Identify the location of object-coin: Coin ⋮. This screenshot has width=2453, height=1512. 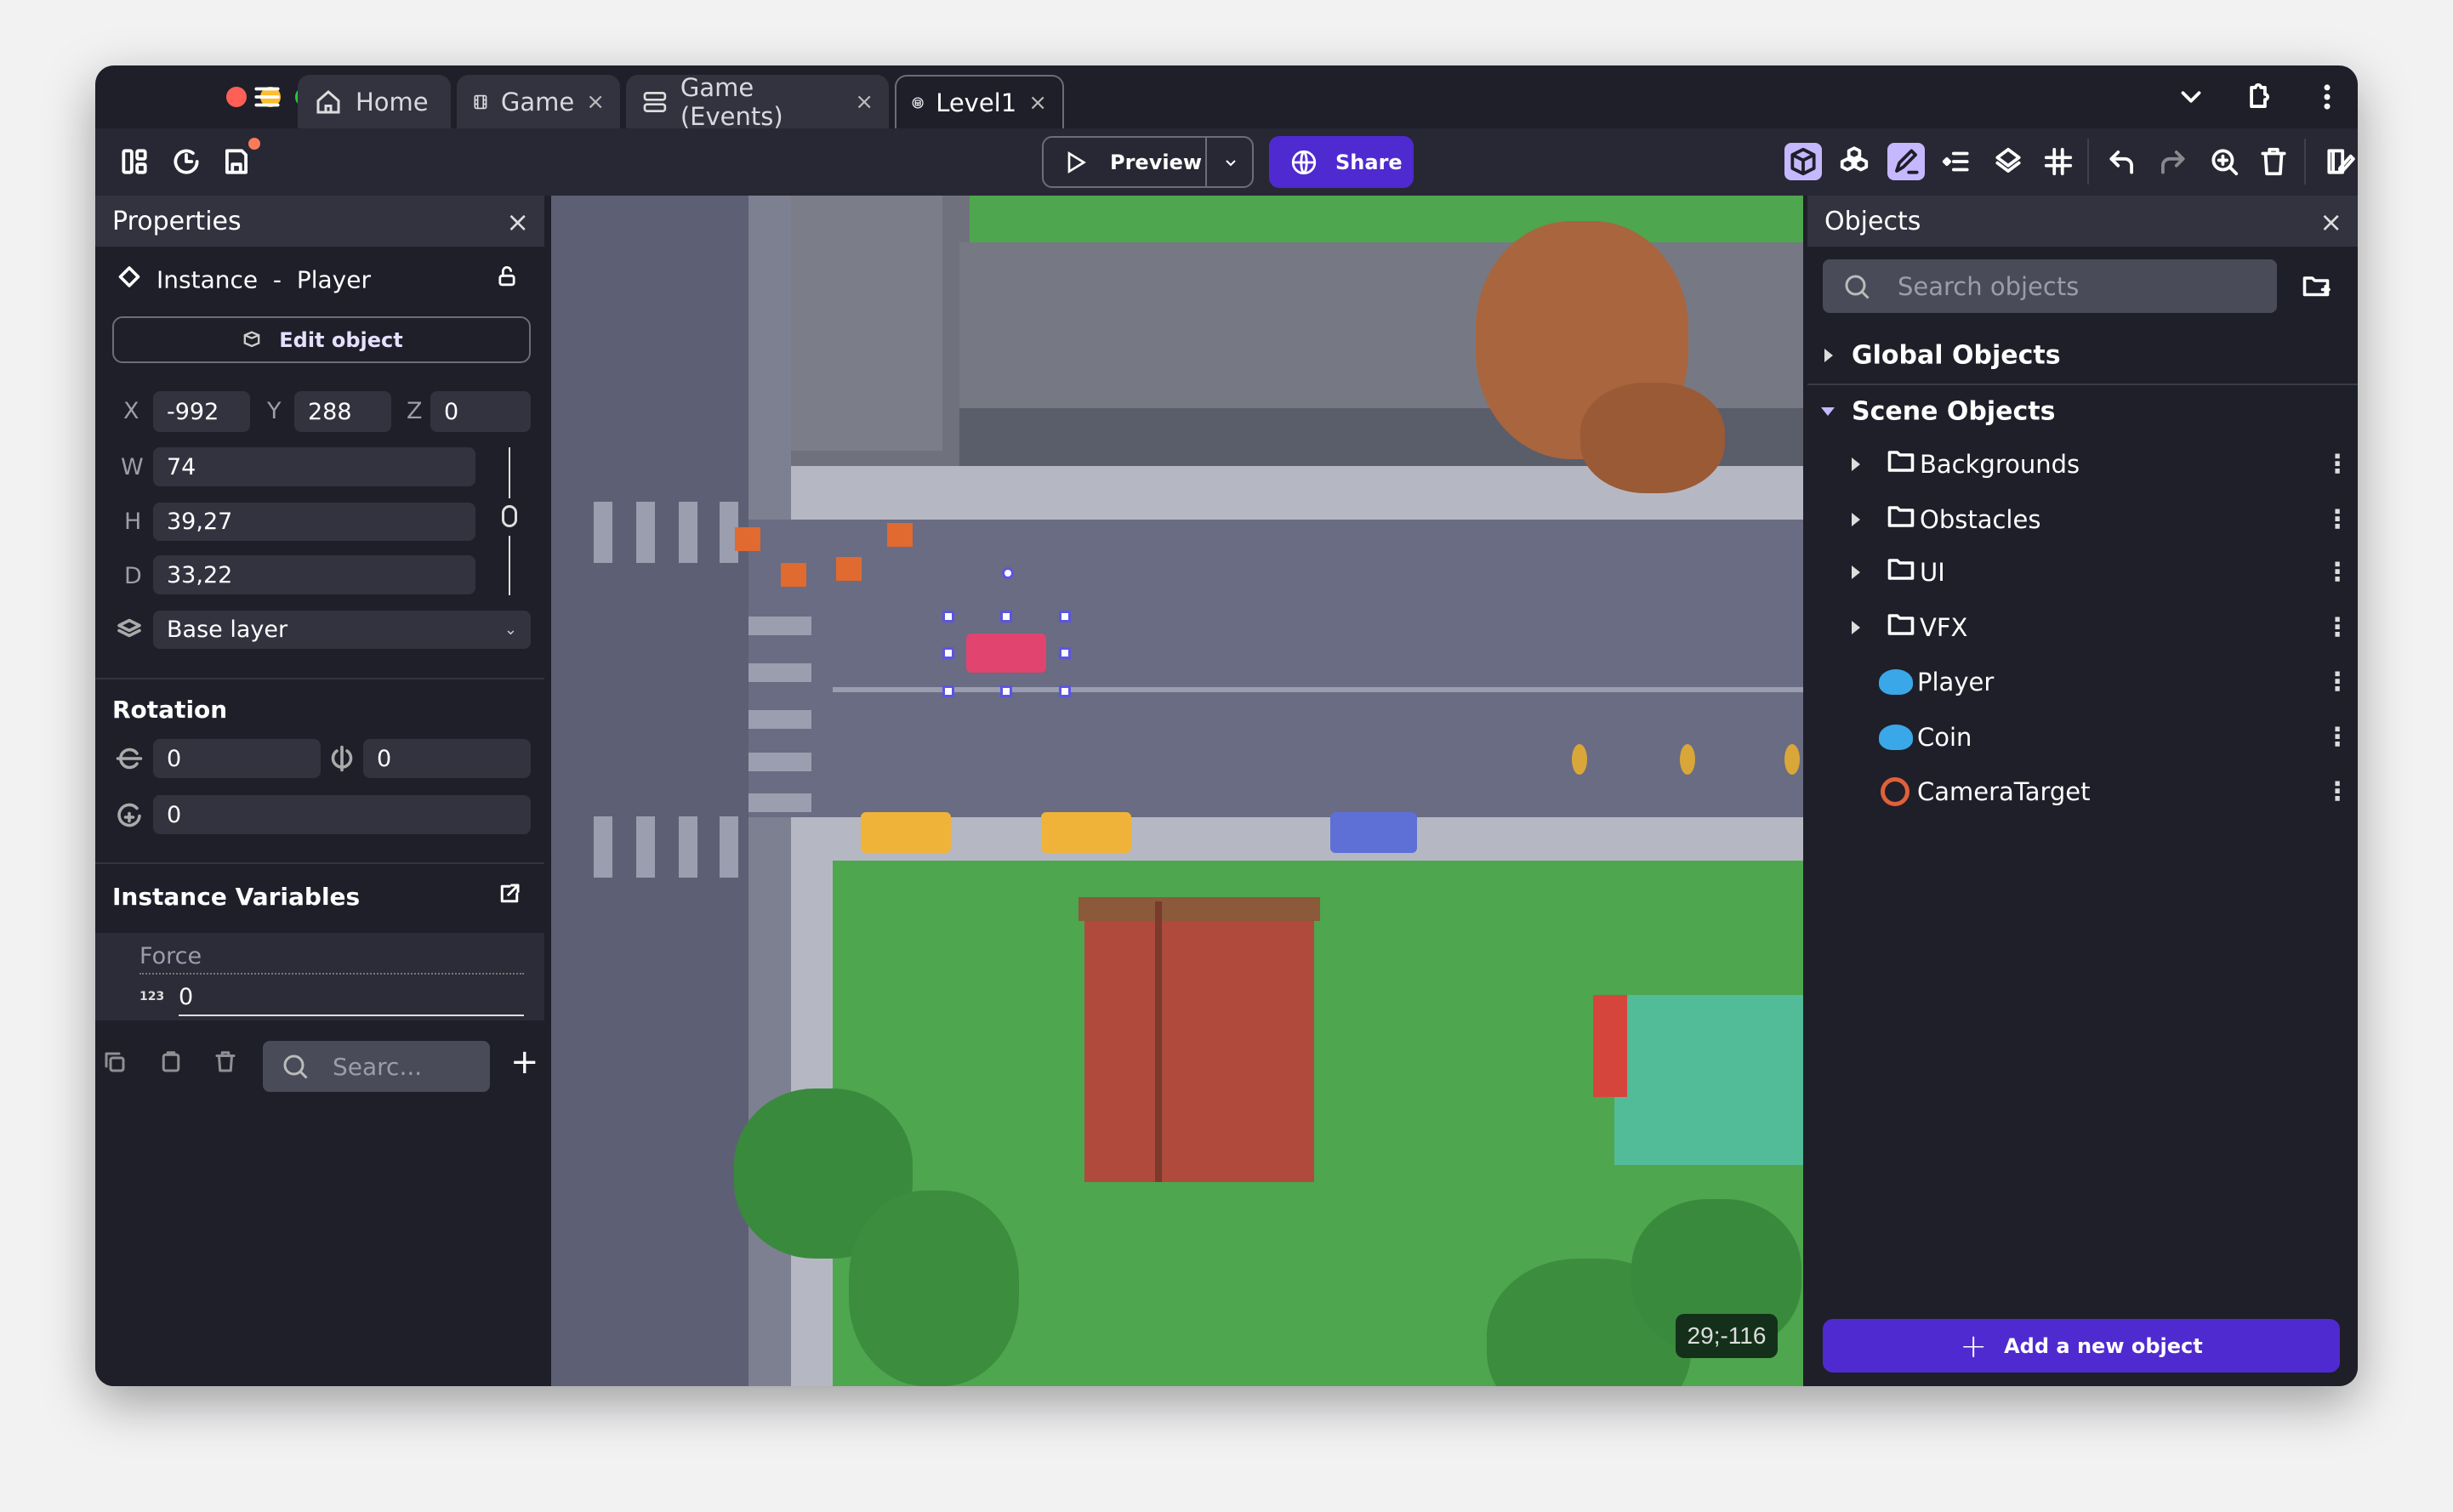
(2082, 737).